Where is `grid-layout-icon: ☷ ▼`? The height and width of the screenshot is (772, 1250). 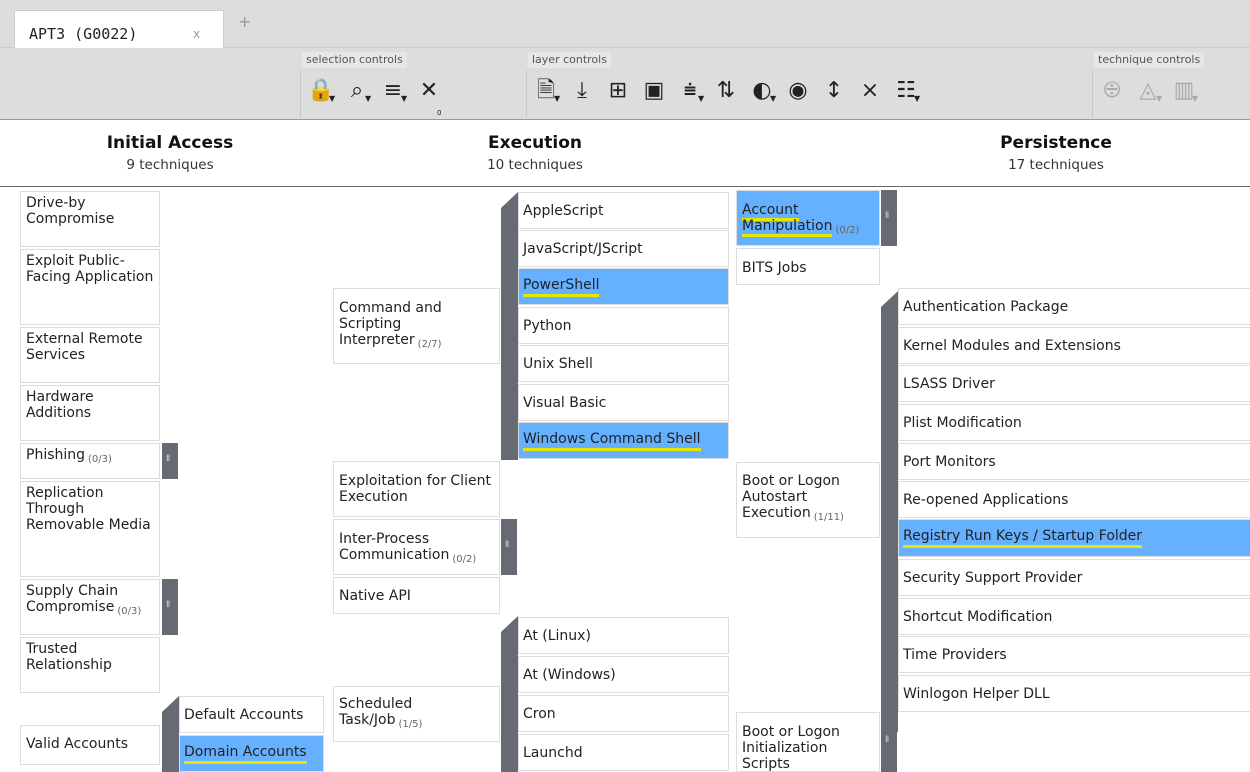
grid-layout-icon: ☷ ▼ is located at coordinates (906, 91).